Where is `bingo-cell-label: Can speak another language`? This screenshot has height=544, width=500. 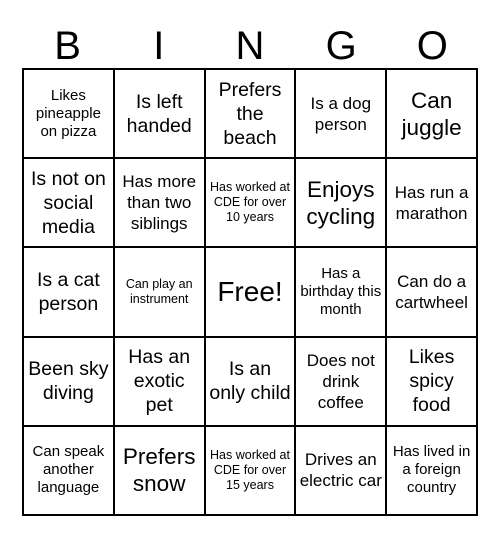
bingo-cell-label: Can speak another language is located at coordinates (68, 470).